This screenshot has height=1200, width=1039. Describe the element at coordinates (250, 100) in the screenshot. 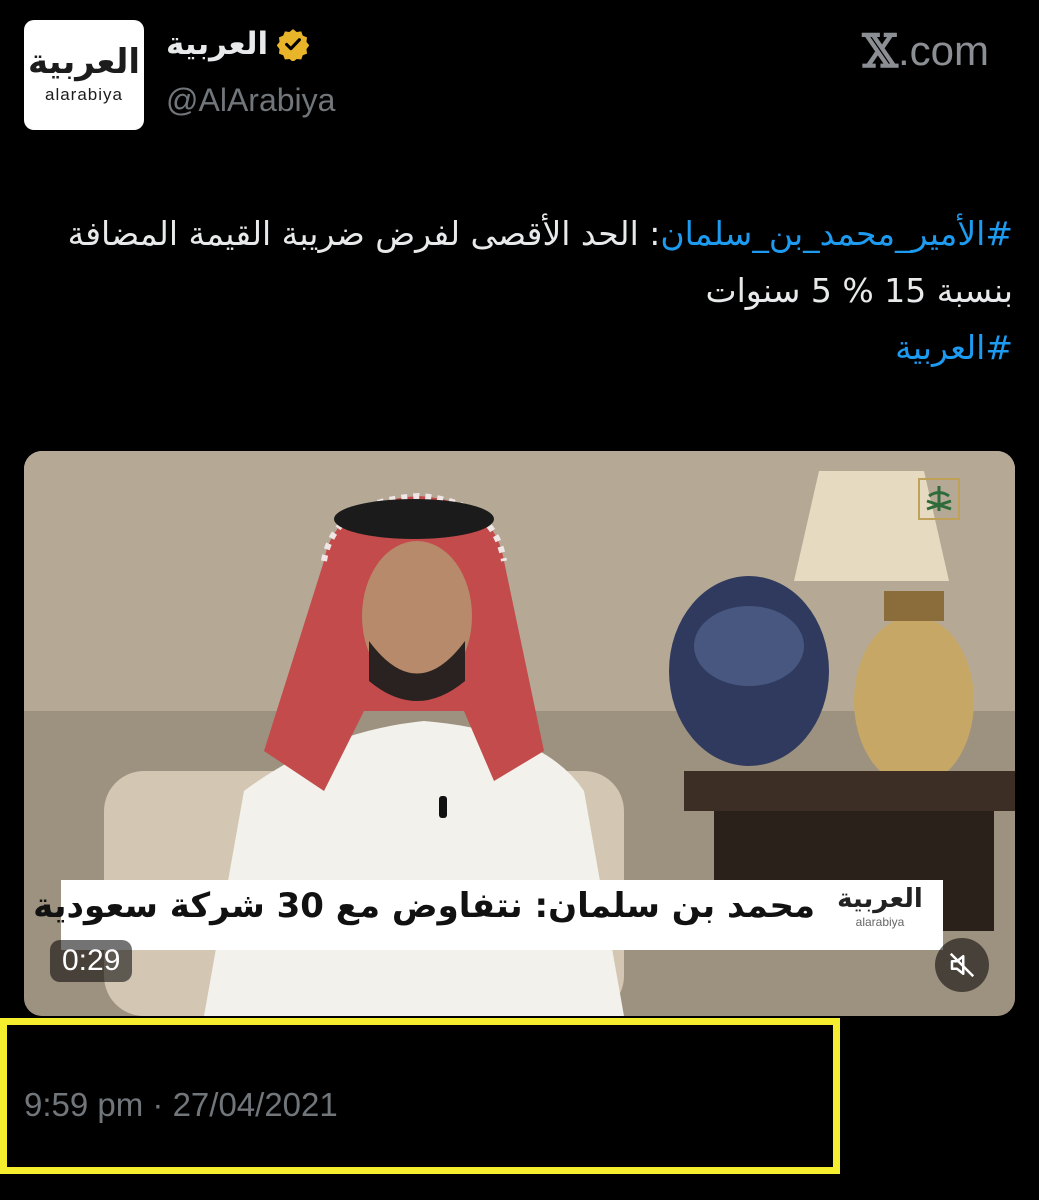

I see `account-handle: @AlArabiya` at that location.